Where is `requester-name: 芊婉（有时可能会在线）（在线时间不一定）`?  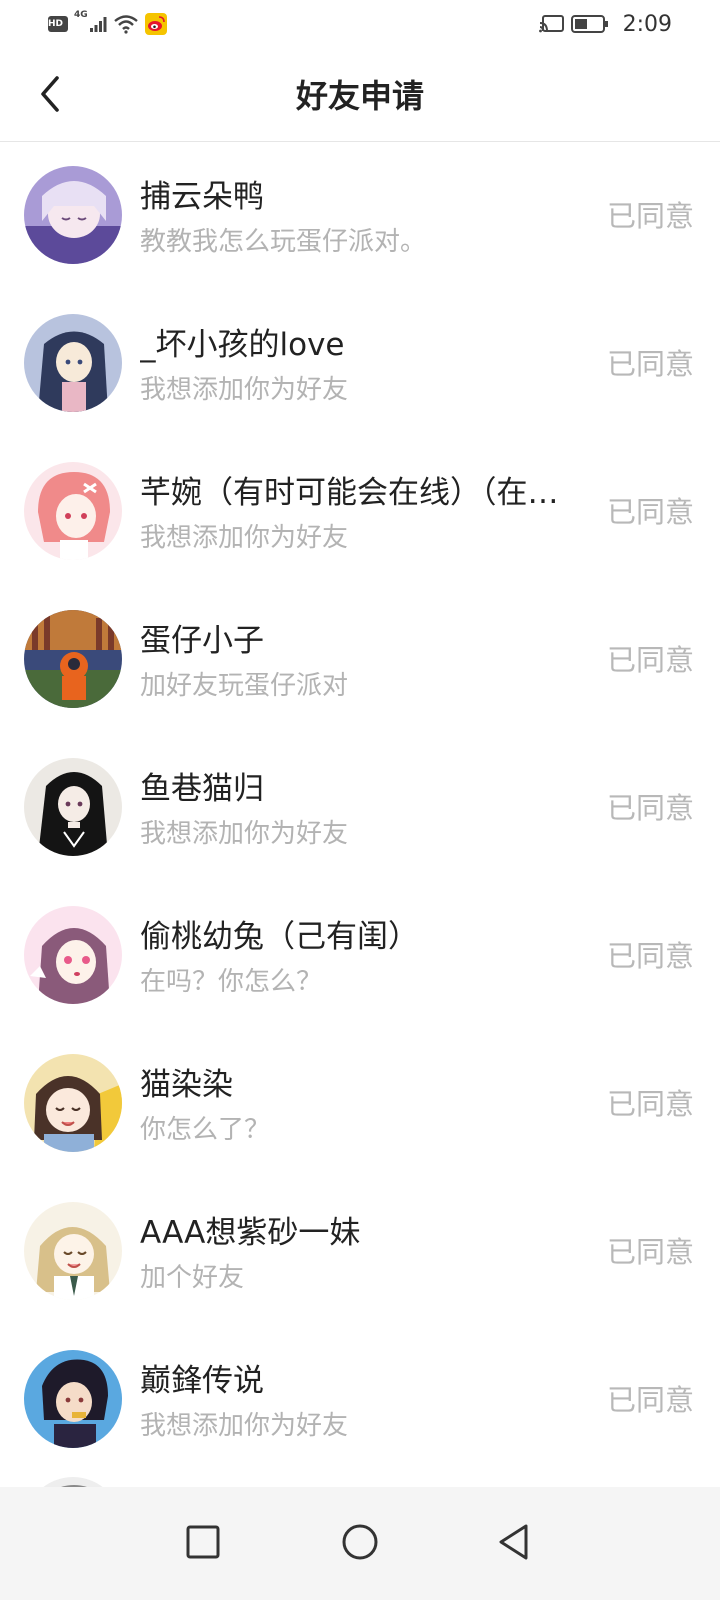 requester-name: 芊婉（有时可能会在线）（在线时间不一定） is located at coordinates (360, 493).